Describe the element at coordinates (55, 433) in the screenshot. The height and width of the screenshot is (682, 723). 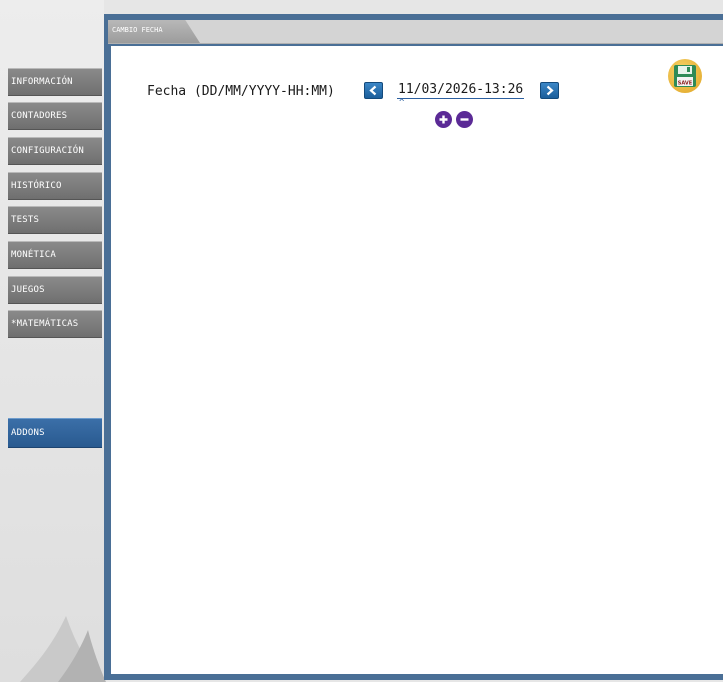
I see `sidebar-item-addons: ADDONS` at that location.